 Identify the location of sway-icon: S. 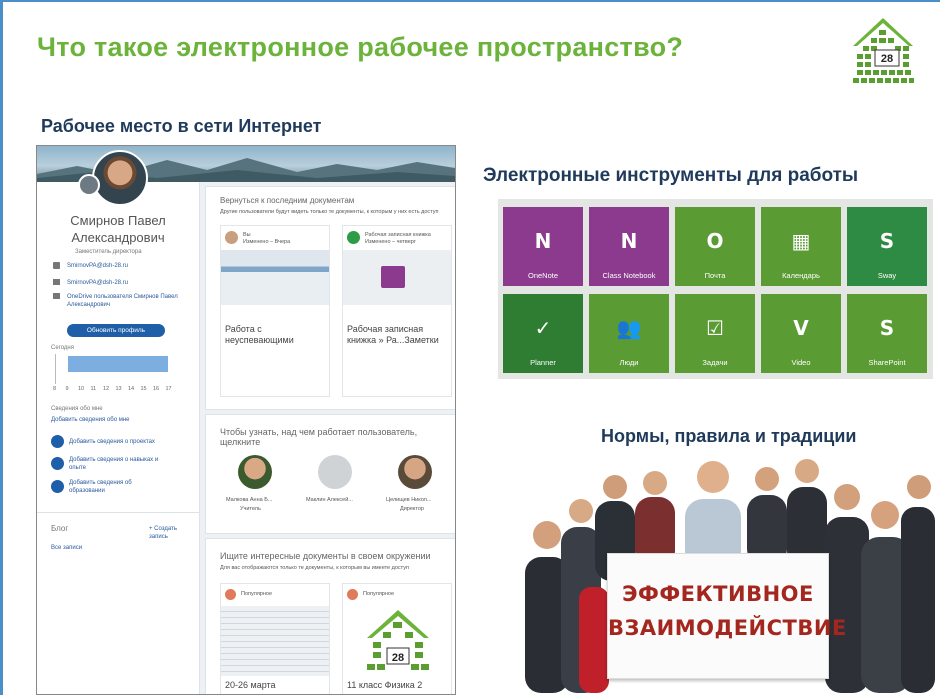
(887, 241).